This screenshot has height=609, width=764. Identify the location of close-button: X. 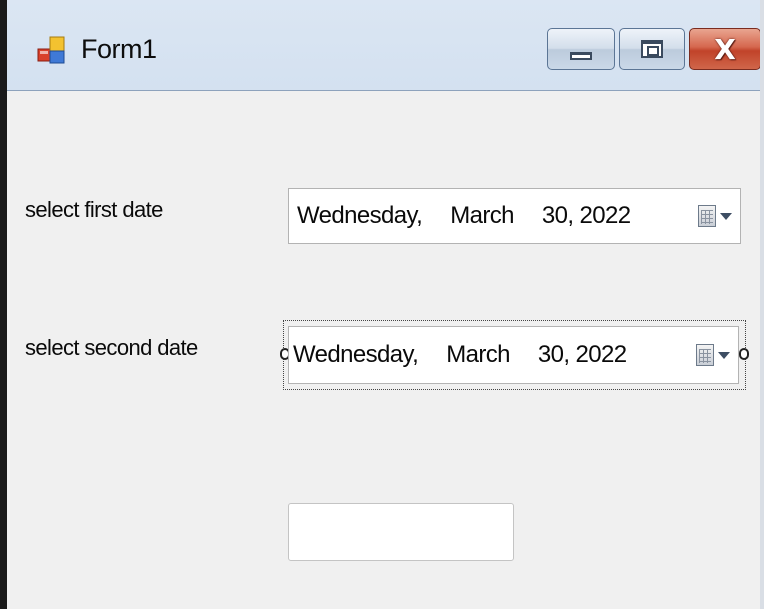
(724, 49).